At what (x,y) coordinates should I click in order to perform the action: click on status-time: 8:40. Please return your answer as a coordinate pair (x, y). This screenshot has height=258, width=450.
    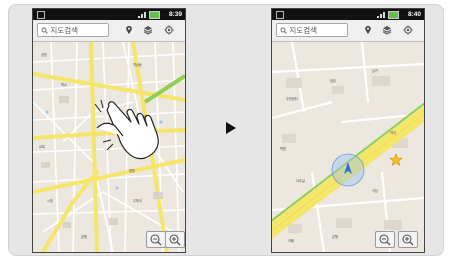
    Looking at the image, I should click on (414, 14).